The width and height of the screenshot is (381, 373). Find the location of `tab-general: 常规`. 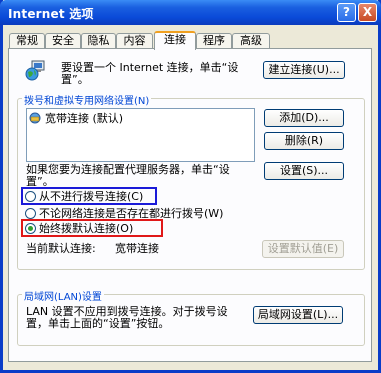

tab-general: 常规 is located at coordinates (27, 41).